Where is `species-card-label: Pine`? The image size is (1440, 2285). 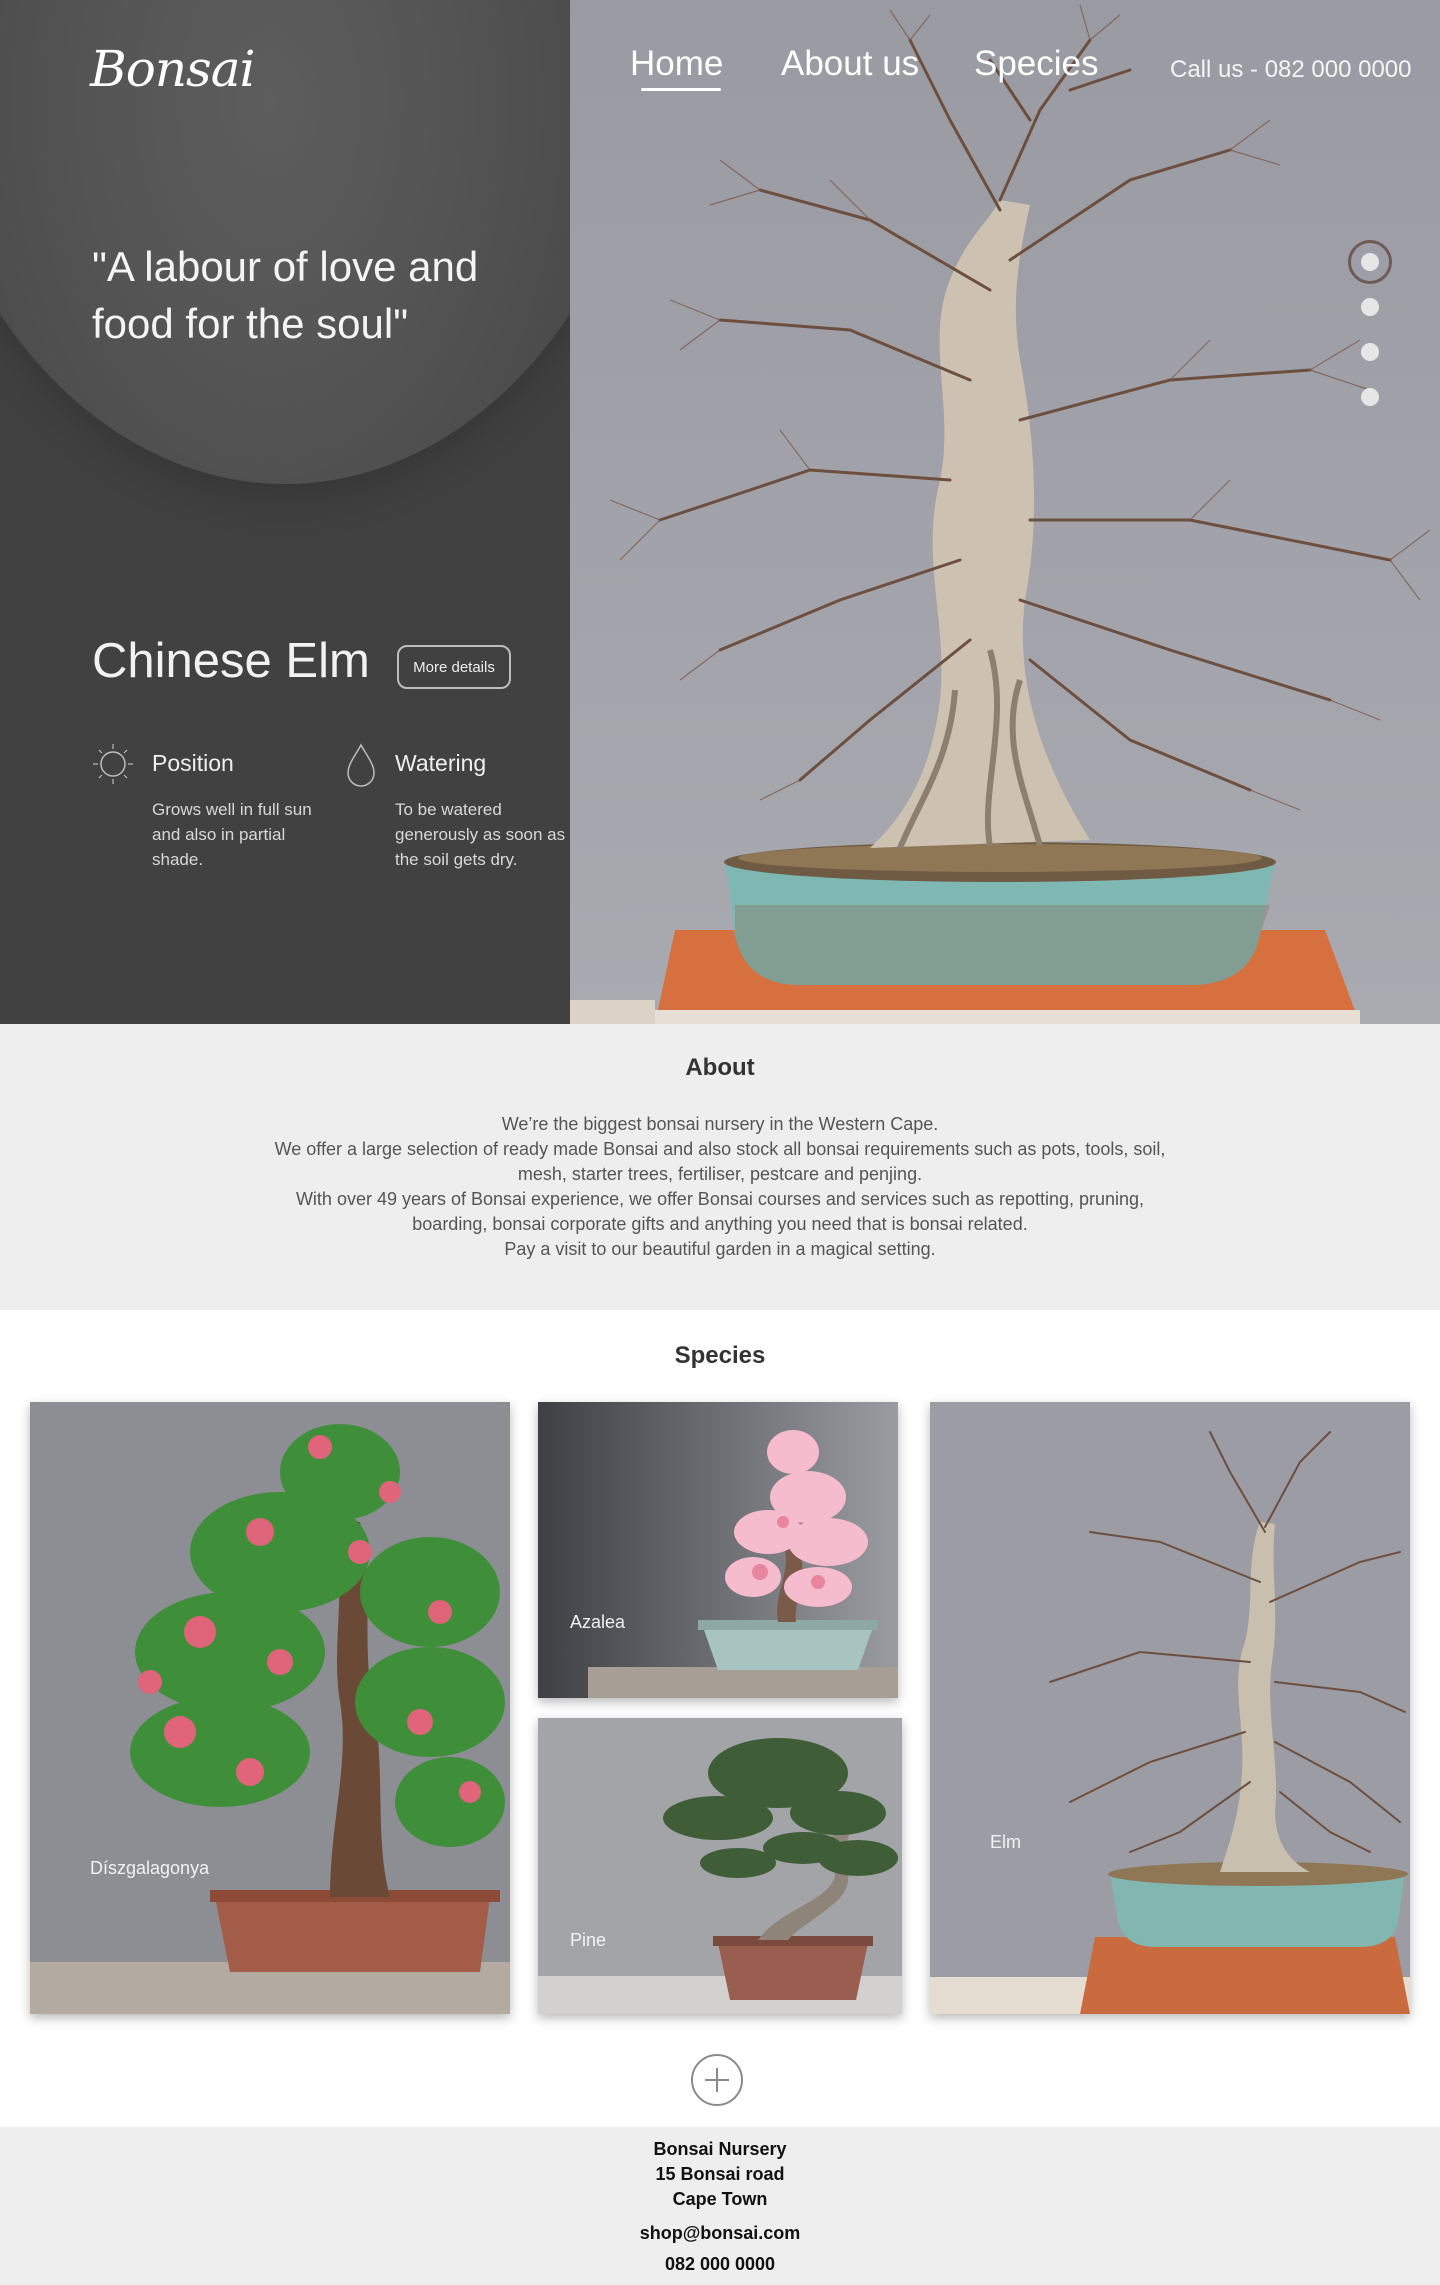
species-card-label: Pine is located at coordinates (588, 1940).